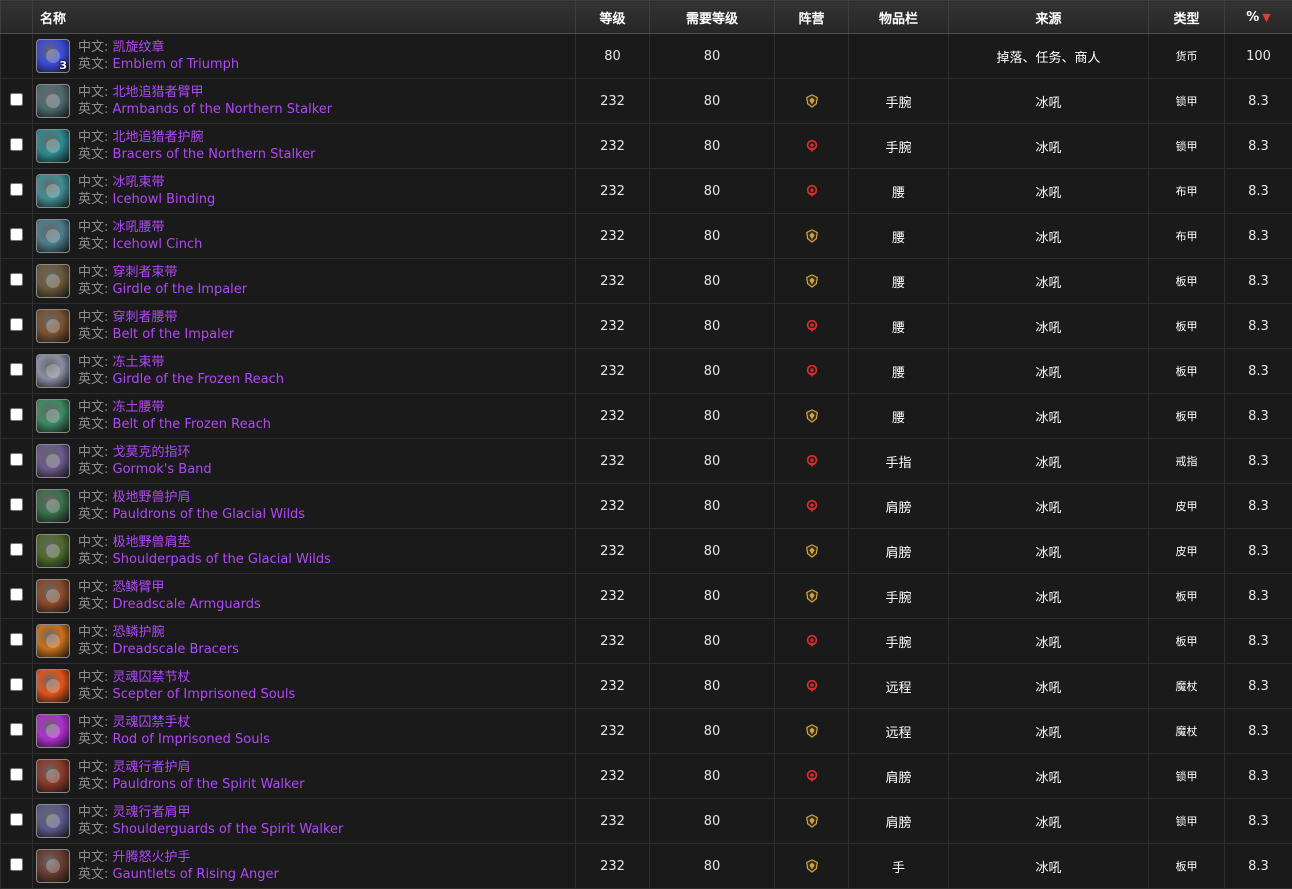  What do you see at coordinates (646, 236) in the screenshot?
I see `table-row: 中文: 冰吼腰带英文: Icehowl Cinch23280腰冰吼布甲8.3` at bounding box center [646, 236].